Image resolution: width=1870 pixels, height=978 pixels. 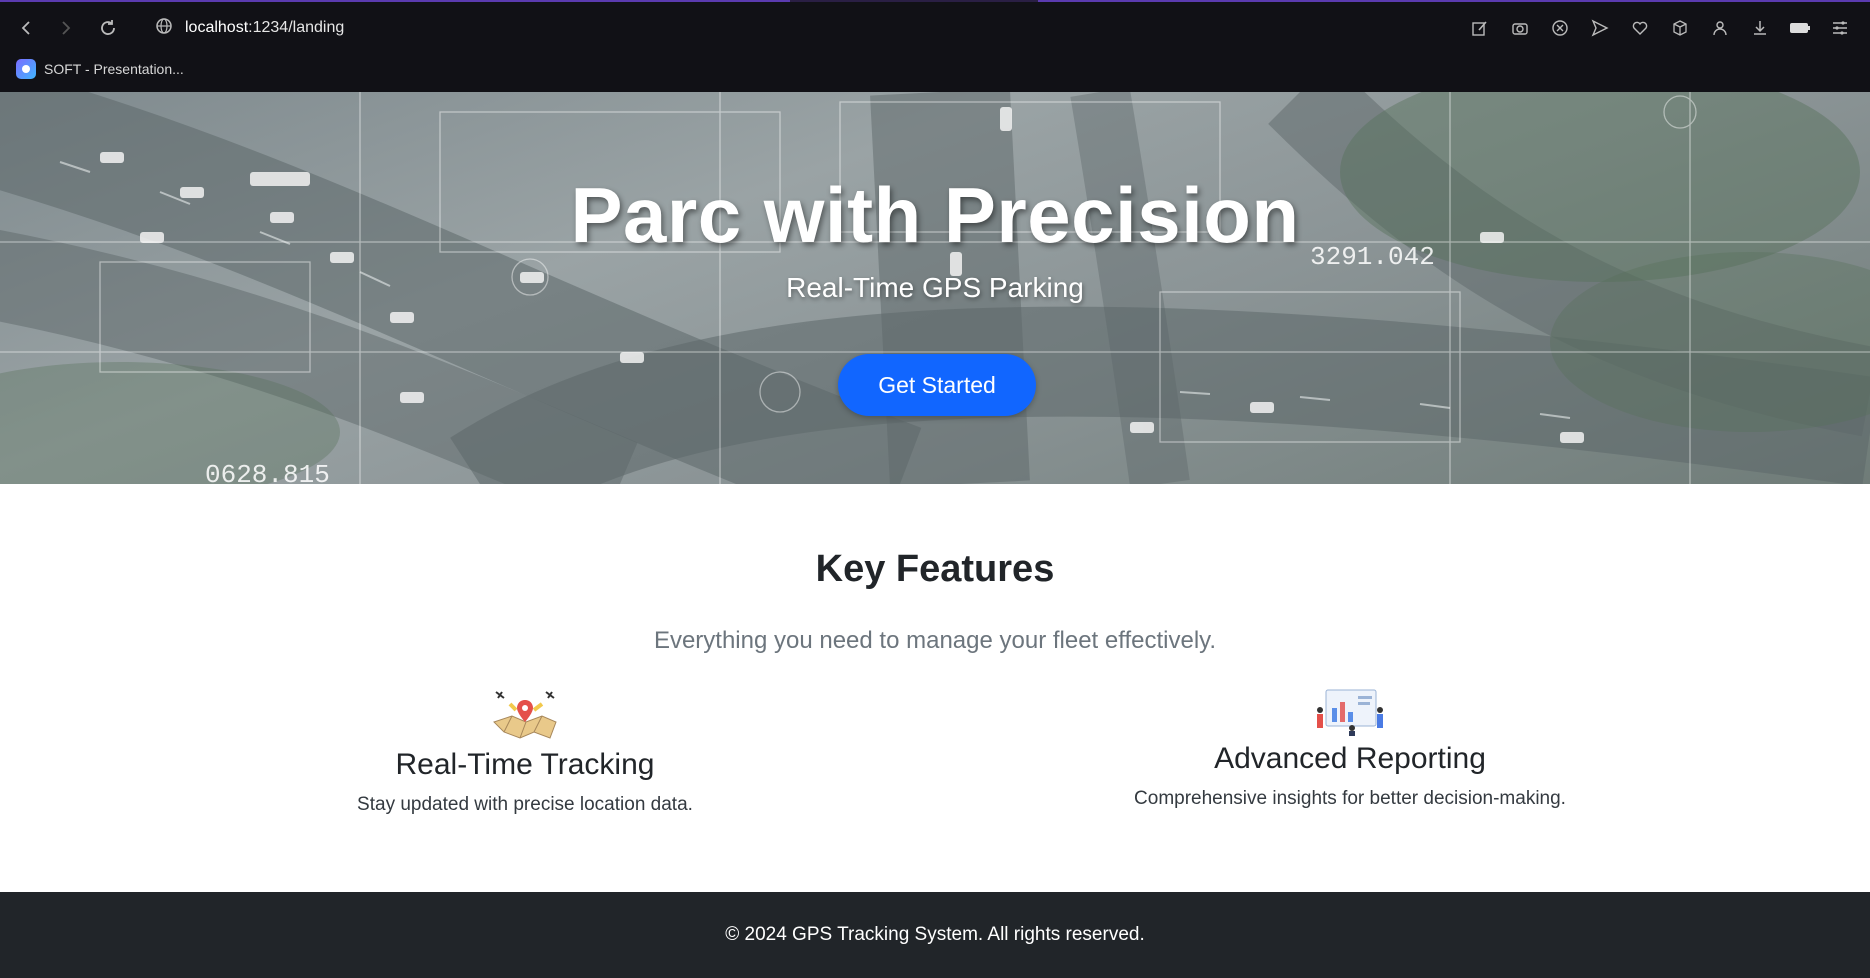 I want to click on address-bar: localhost:1234/landing, so click(x=249, y=28).